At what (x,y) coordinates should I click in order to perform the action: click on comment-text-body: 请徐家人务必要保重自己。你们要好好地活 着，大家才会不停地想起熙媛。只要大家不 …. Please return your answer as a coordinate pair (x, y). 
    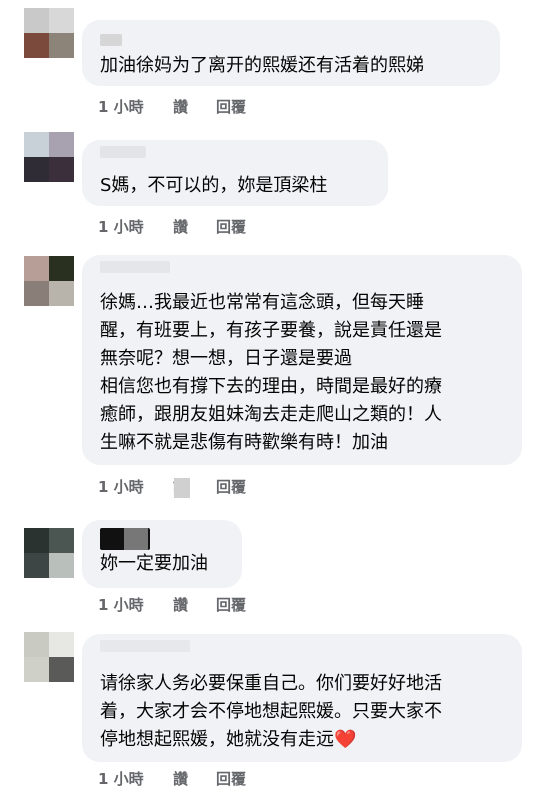
    Looking at the image, I should click on (271, 711).